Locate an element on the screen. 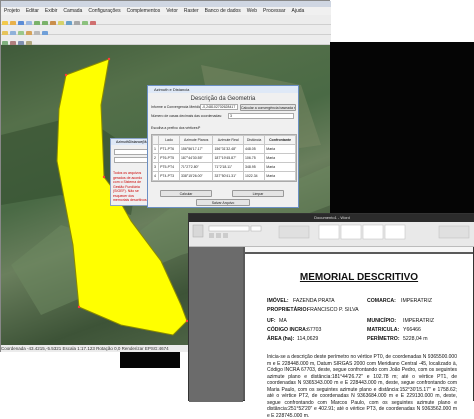 The width and height of the screenshot is (474, 419). paste-icon is located at coordinates (198, 231).